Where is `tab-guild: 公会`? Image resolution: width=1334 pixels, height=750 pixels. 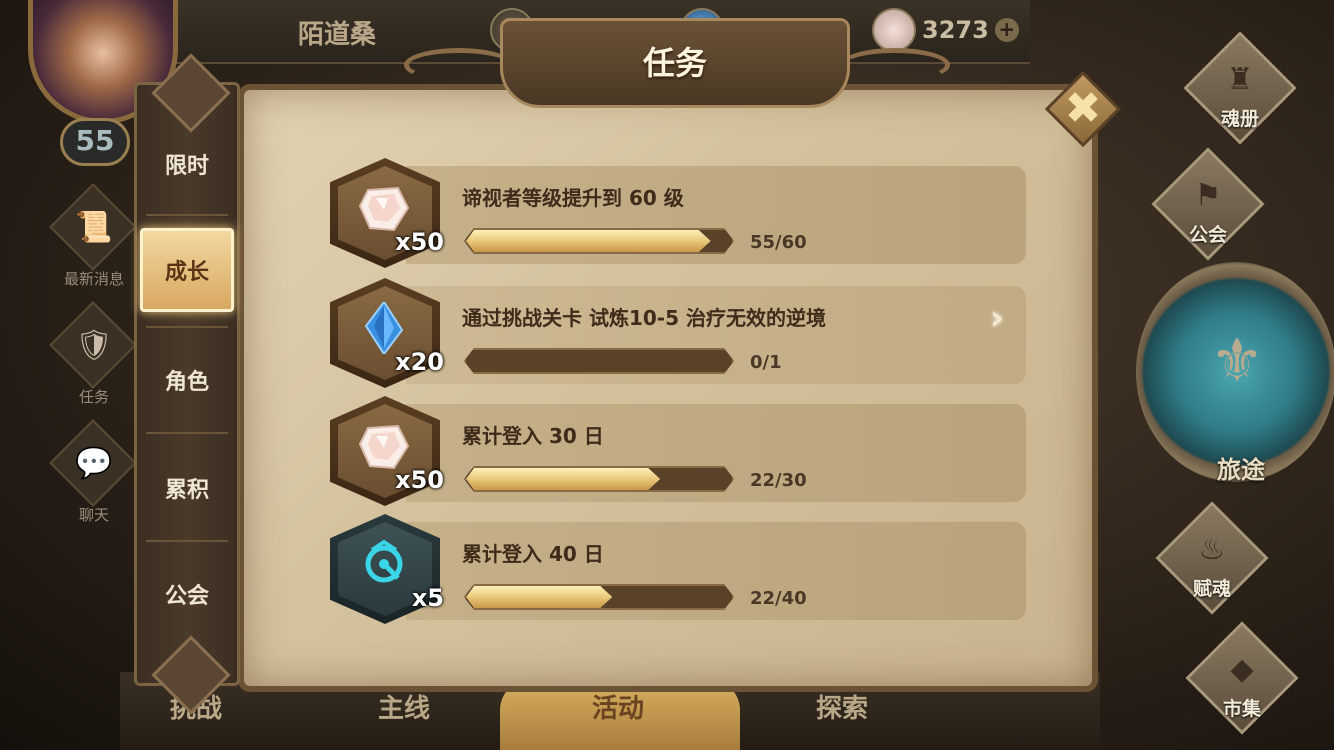
tab-guild: 公会 is located at coordinates (187, 594).